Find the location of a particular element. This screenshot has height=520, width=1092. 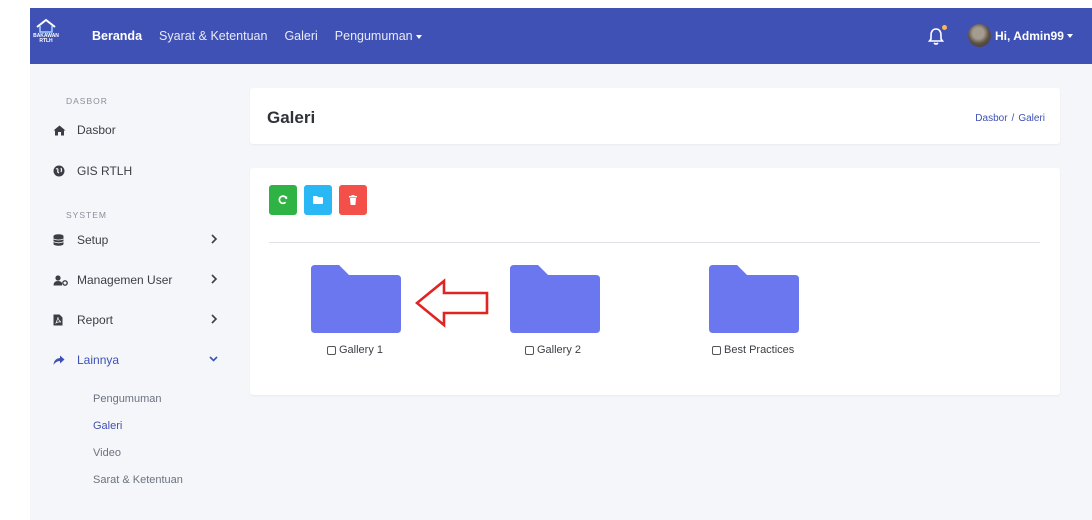

breadcrumb: Dasbor / Galeri is located at coordinates (1010, 118).